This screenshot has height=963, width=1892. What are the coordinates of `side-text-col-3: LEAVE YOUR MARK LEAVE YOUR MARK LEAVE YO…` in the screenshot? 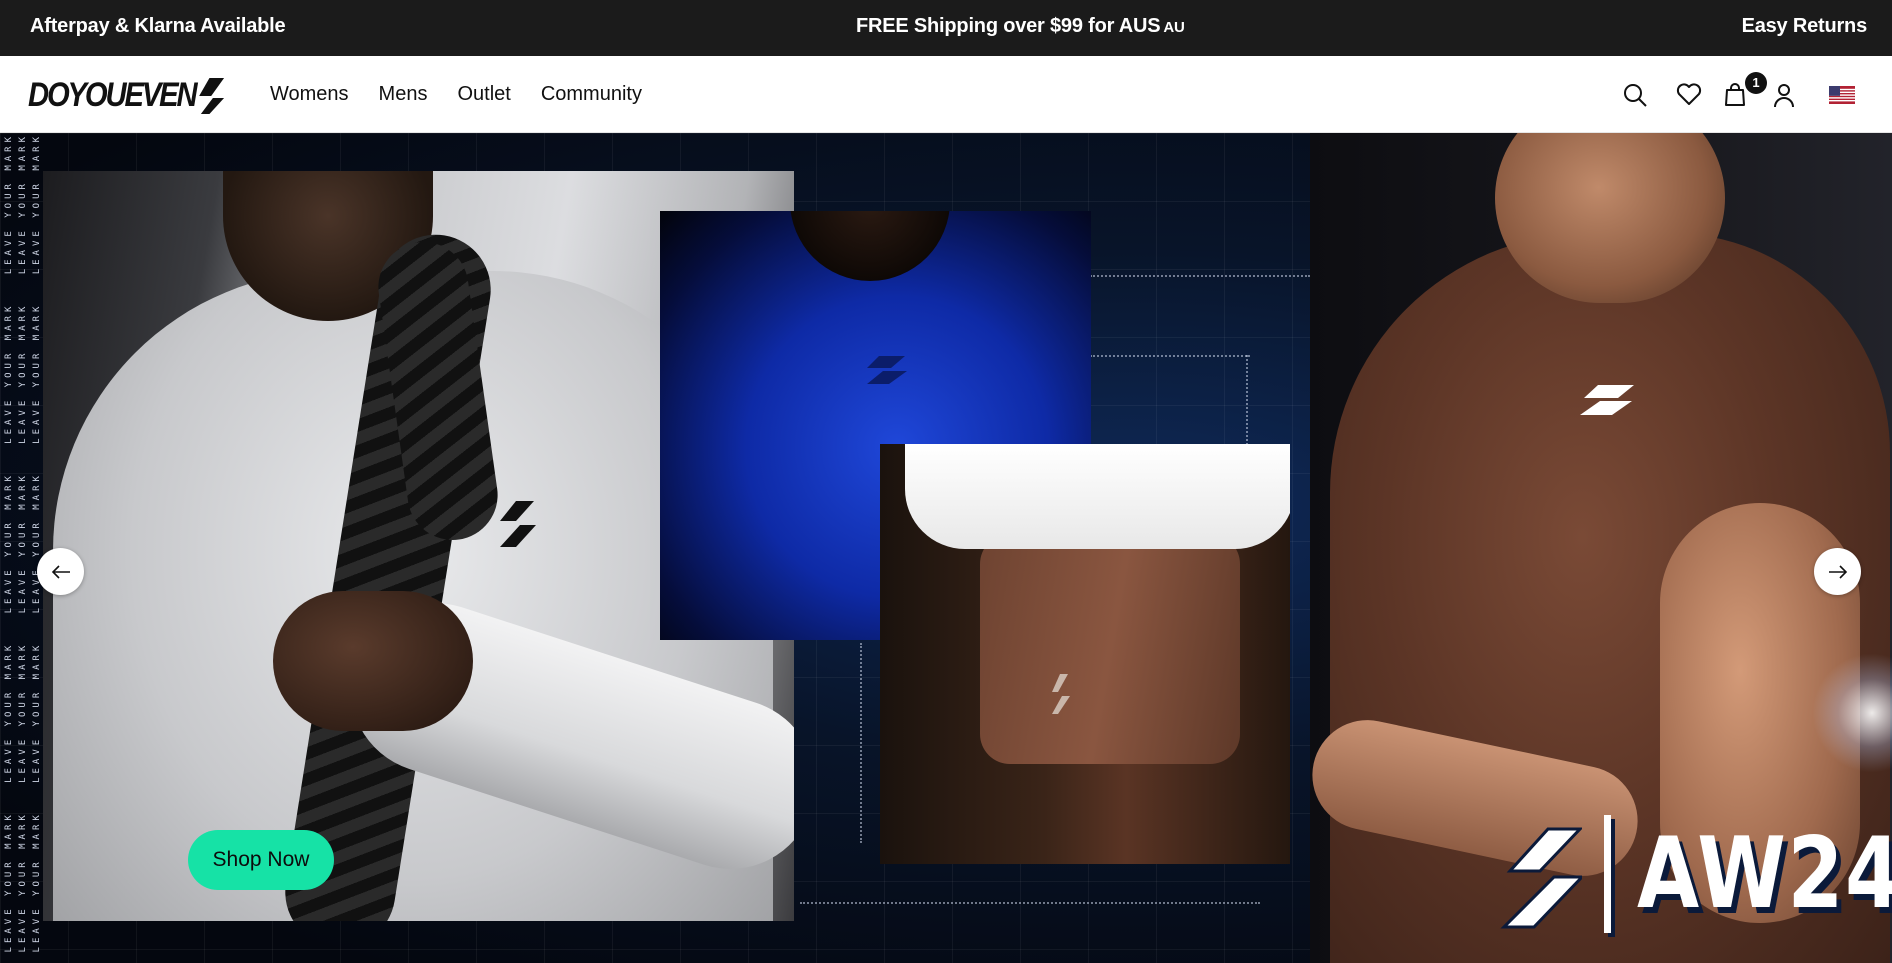 It's located at (37, 543).